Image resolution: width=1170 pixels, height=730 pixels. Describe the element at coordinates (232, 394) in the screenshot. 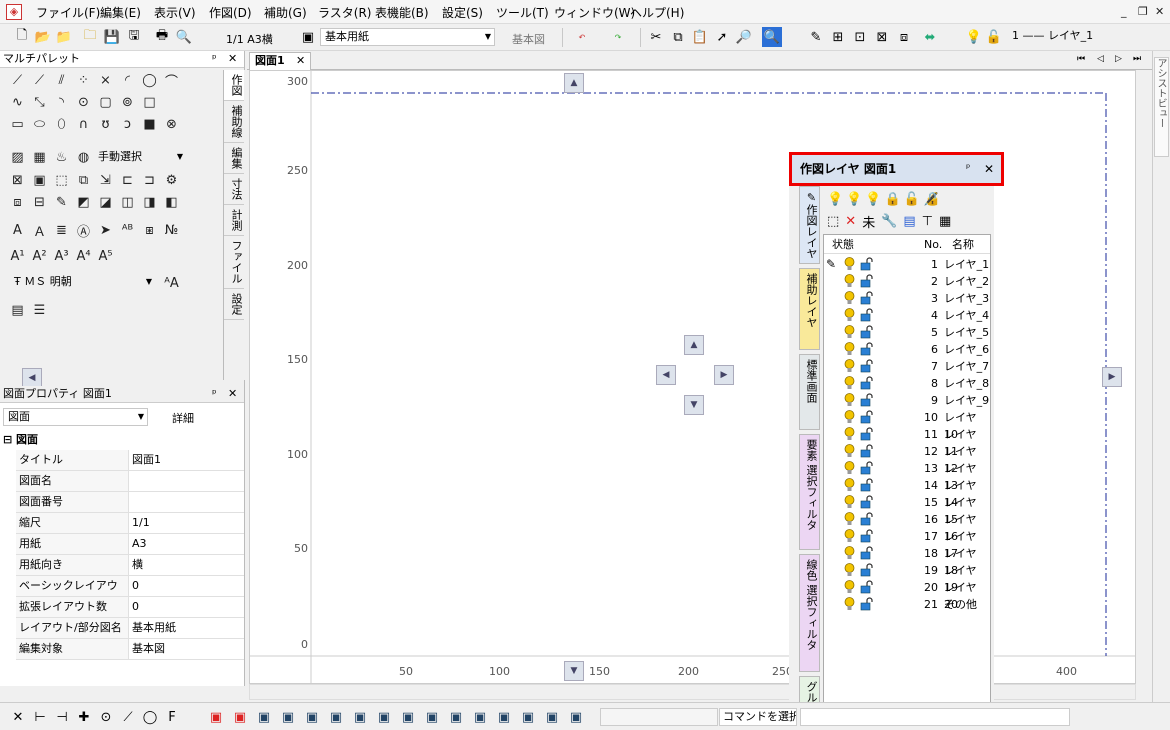

I see `close-icon: ✕` at that location.